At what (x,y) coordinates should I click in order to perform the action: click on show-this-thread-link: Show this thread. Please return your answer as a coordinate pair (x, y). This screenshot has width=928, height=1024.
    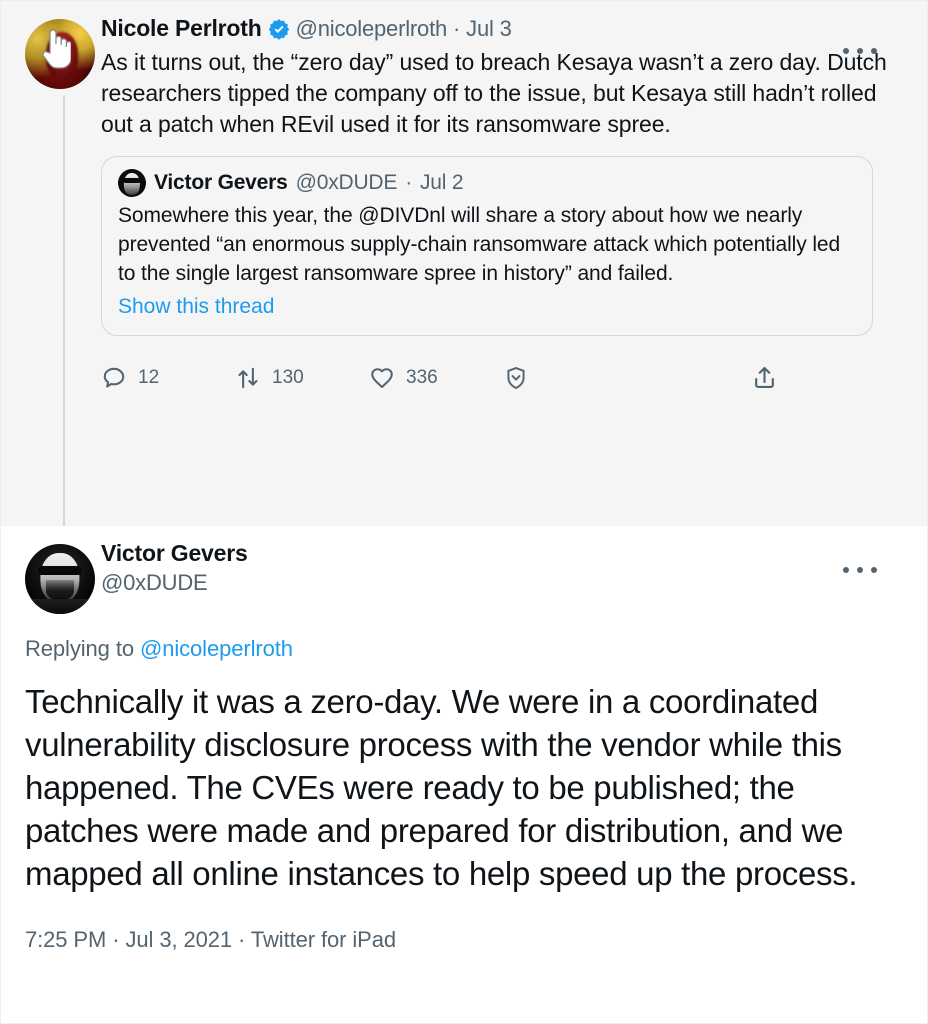
    Looking at the image, I should click on (196, 306).